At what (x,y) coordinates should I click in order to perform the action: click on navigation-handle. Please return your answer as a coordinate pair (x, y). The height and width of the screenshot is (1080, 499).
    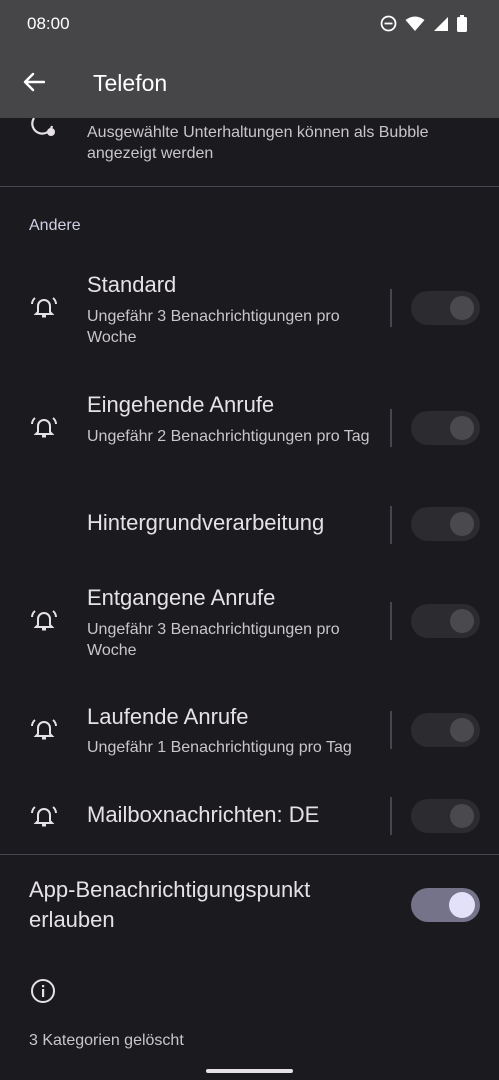
    Looking at the image, I should click on (249, 1071).